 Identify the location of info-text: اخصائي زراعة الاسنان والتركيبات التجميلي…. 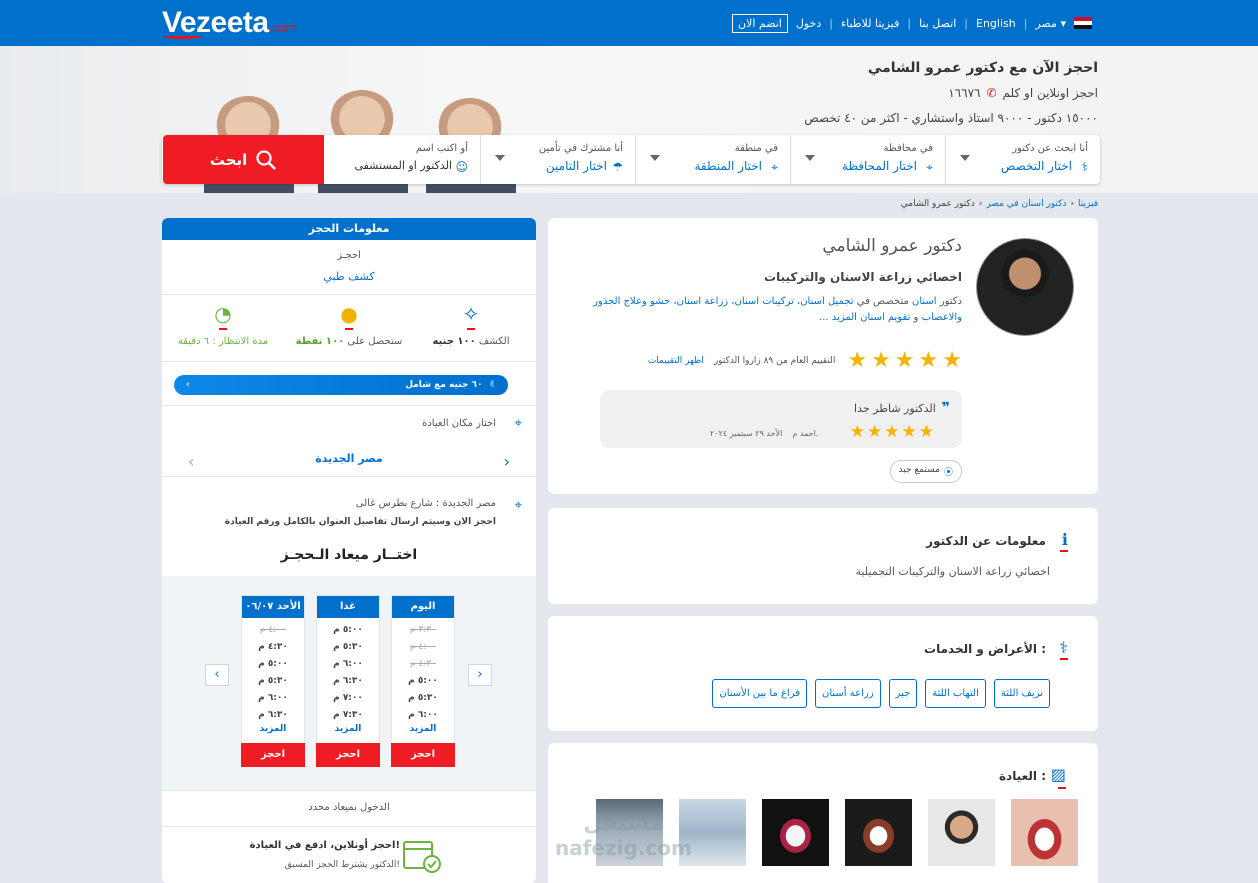
(952, 571).